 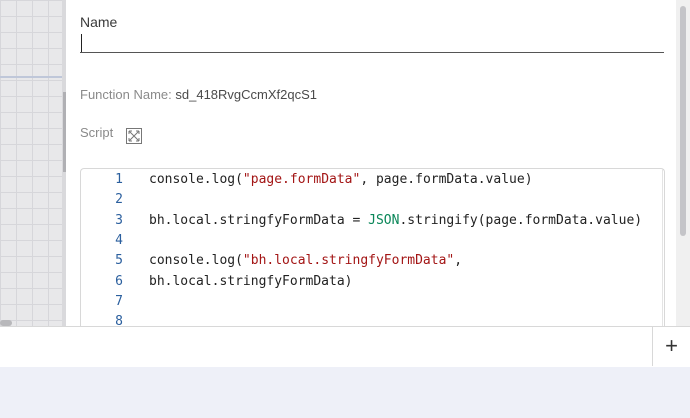 What do you see at coordinates (521, 220) in the screenshot?
I see `code-token: .stringify(page.formData.value)` at bounding box center [521, 220].